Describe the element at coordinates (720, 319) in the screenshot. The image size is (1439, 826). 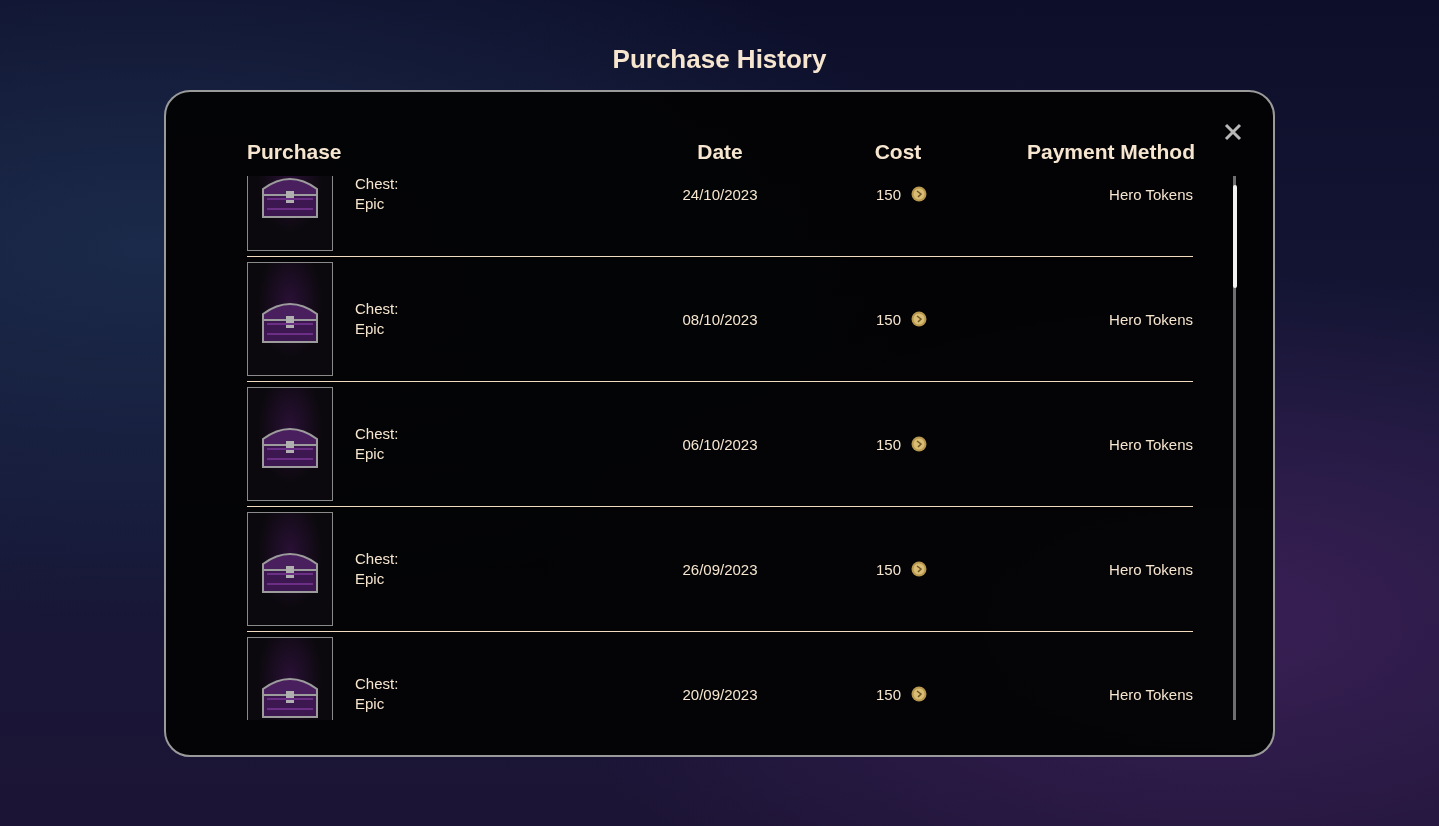
I see `purchase-date: 08/10/2023` at that location.